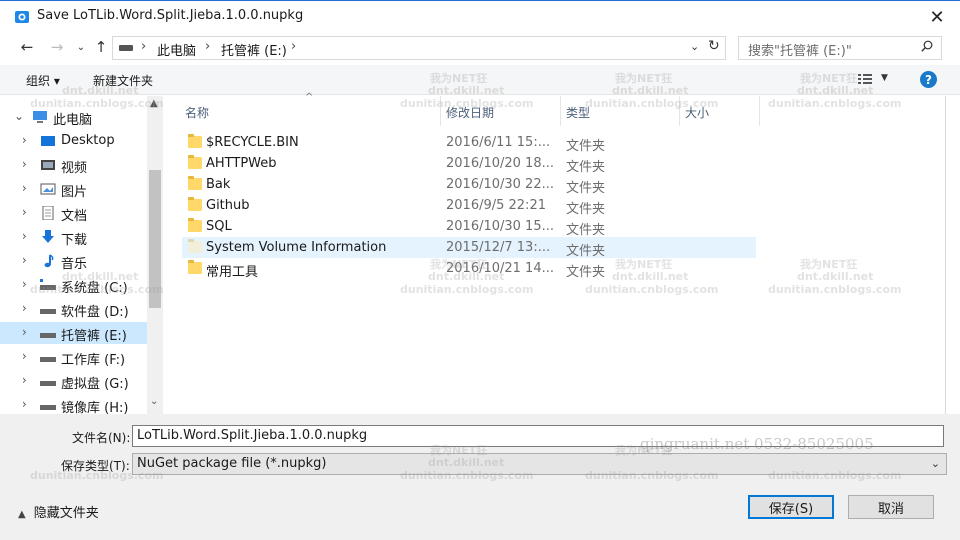  What do you see at coordinates (74, 285) in the screenshot?
I see `sidebar-item-drive-c: › 系统盘 (C:)` at bounding box center [74, 285].